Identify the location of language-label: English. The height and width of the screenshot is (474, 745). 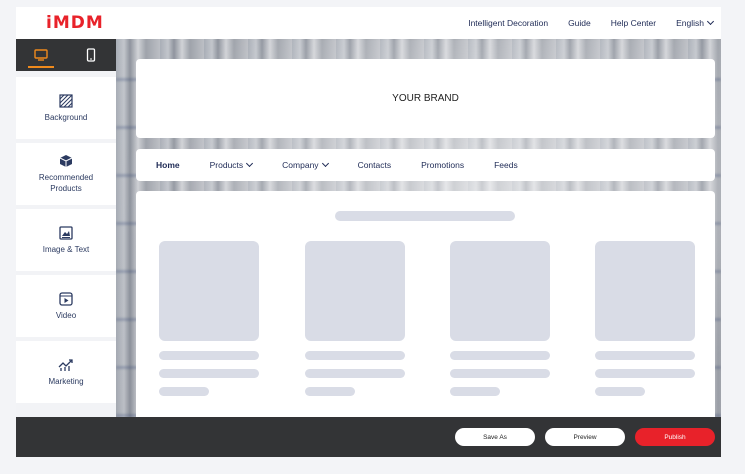
(690, 23).